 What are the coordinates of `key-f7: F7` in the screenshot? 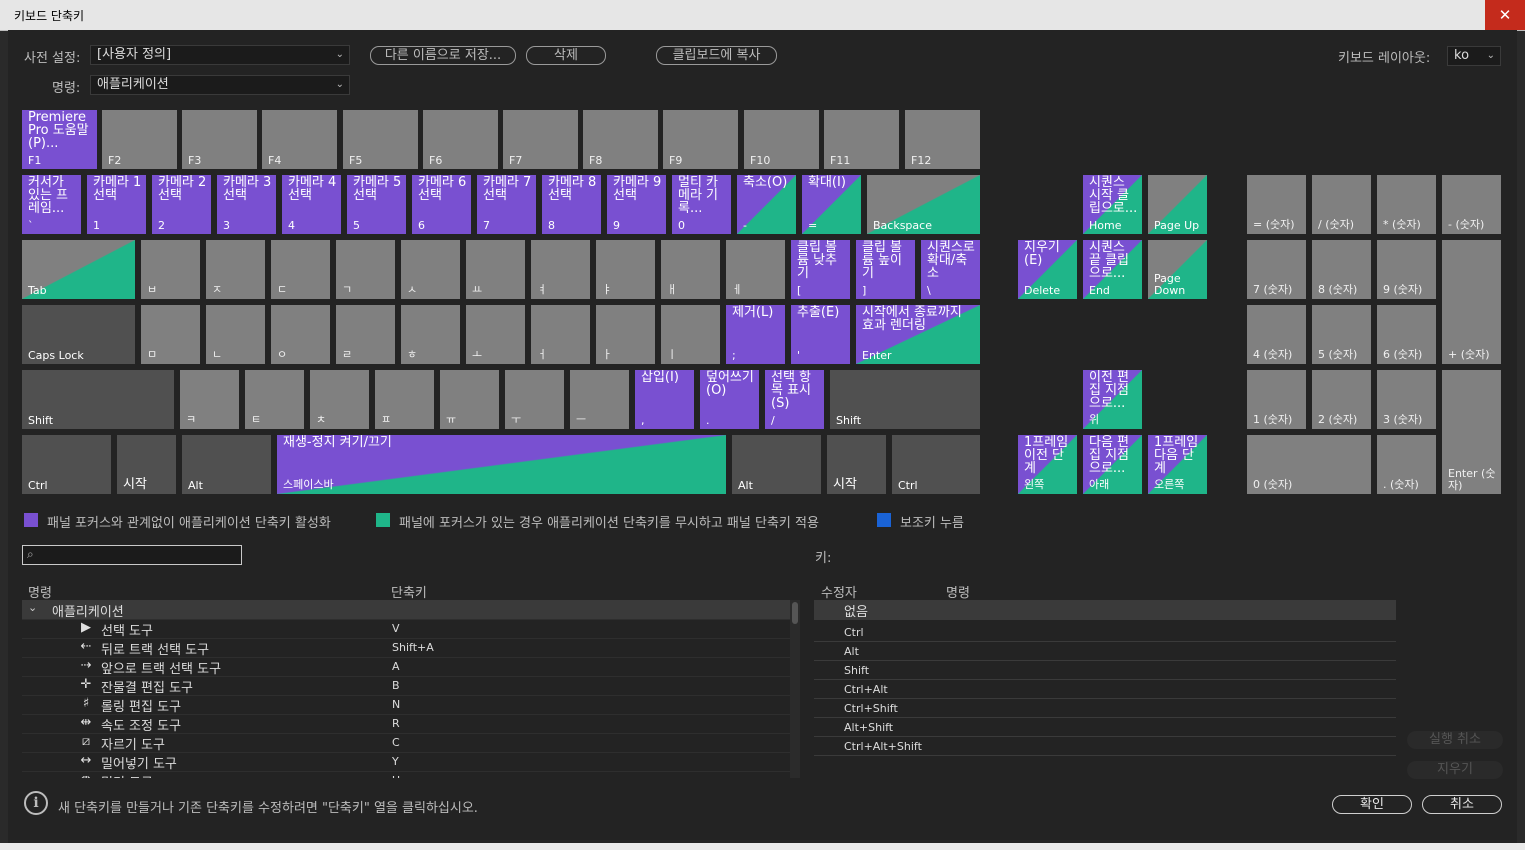 It's located at (540, 139).